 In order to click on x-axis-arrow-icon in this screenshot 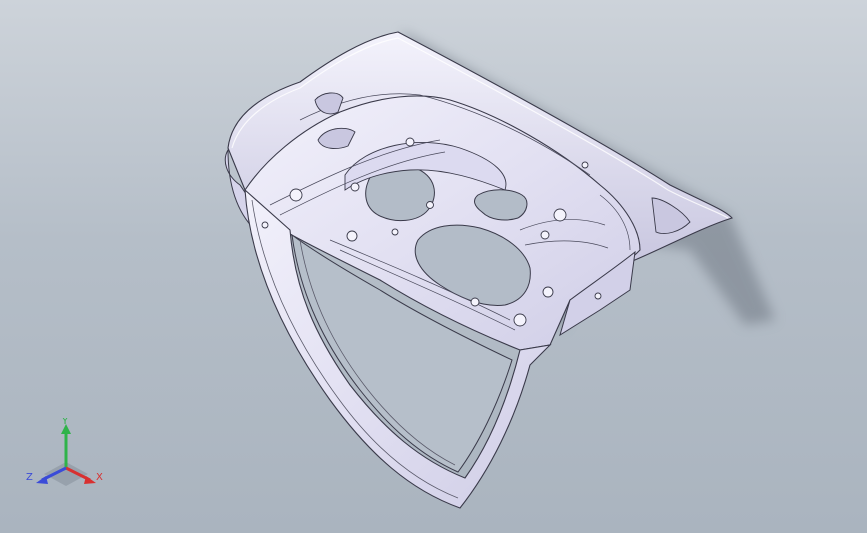, I will do `click(90, 480)`.